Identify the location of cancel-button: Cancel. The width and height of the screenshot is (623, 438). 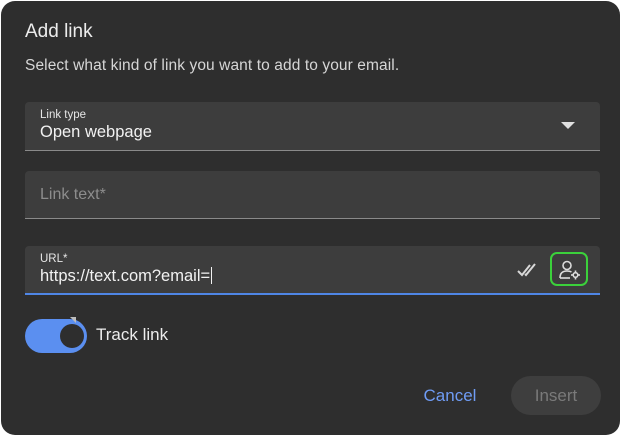
(450, 396).